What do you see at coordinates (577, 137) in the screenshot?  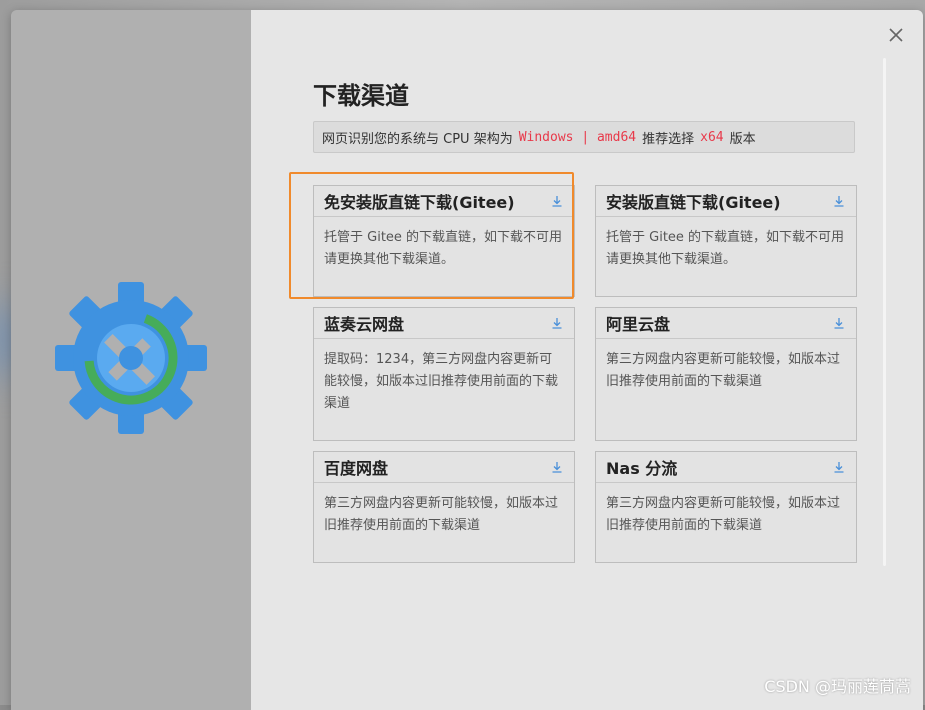 I see `info-system: Windows | amd64` at bounding box center [577, 137].